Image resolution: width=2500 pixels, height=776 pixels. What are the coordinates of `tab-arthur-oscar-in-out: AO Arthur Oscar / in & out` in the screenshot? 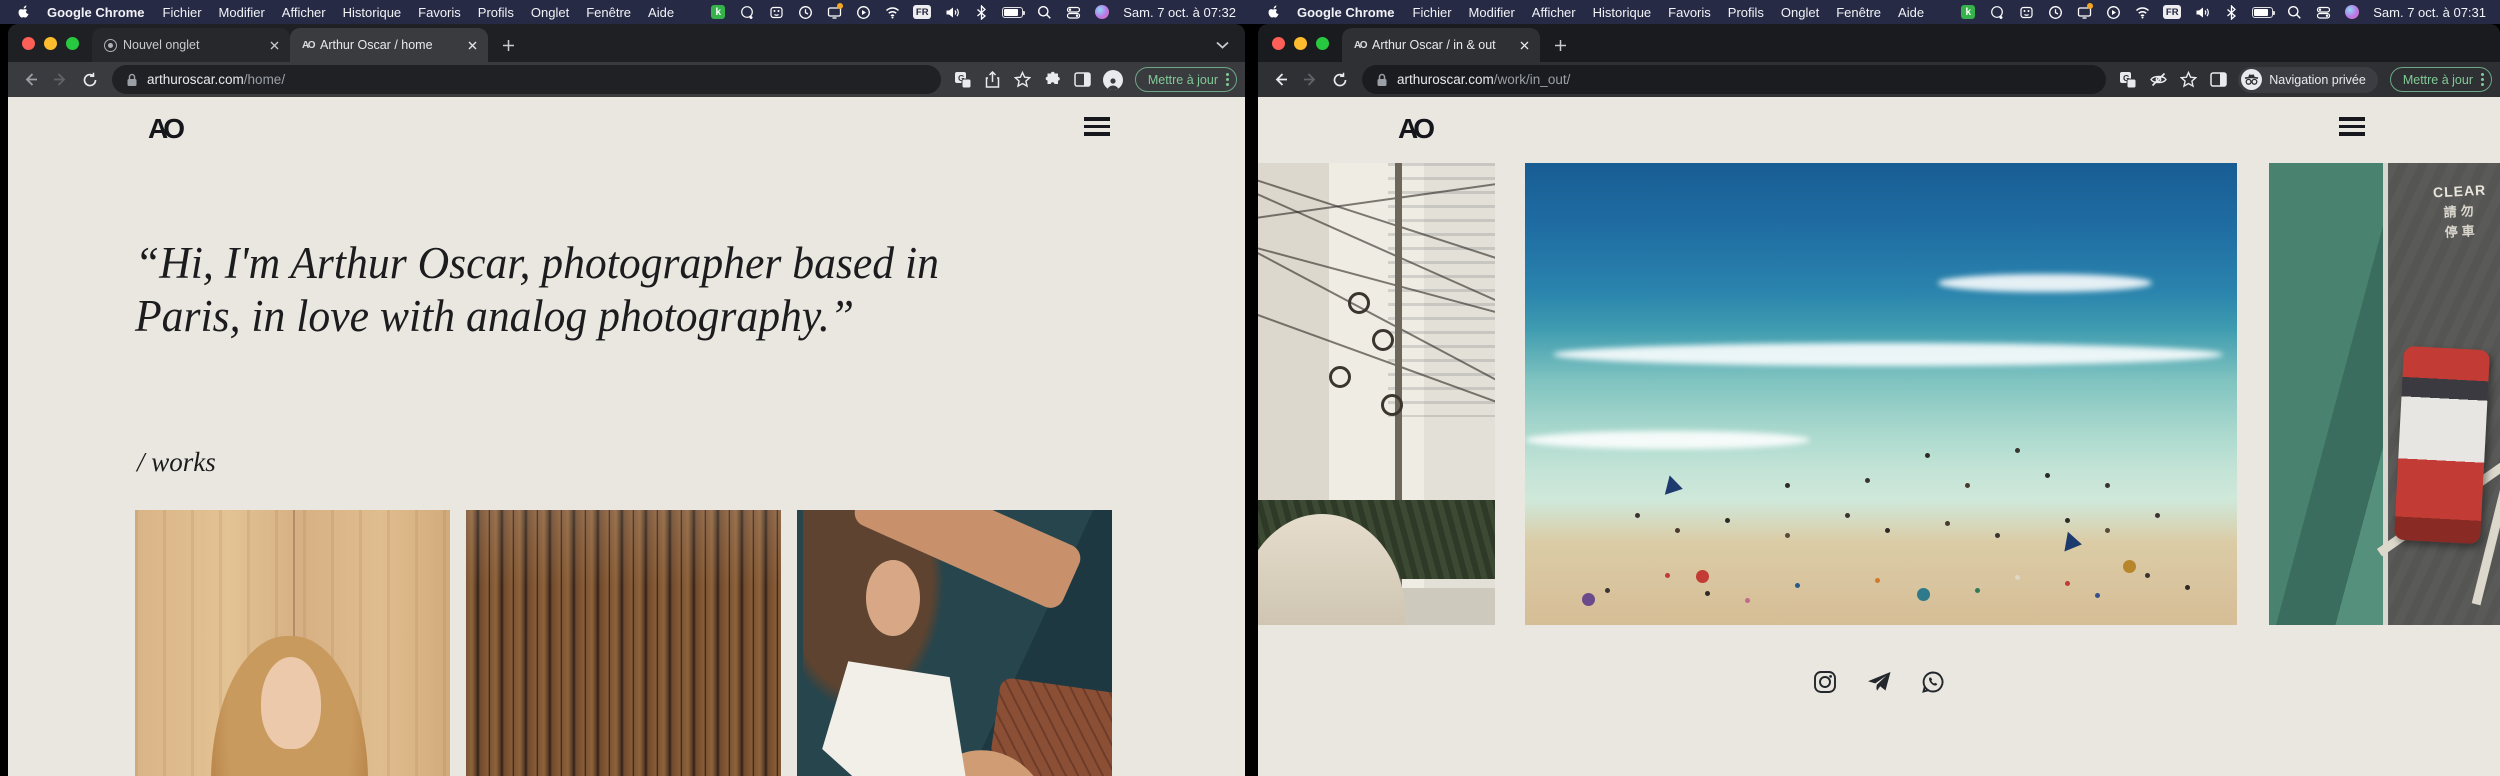 It's located at (1441, 45).